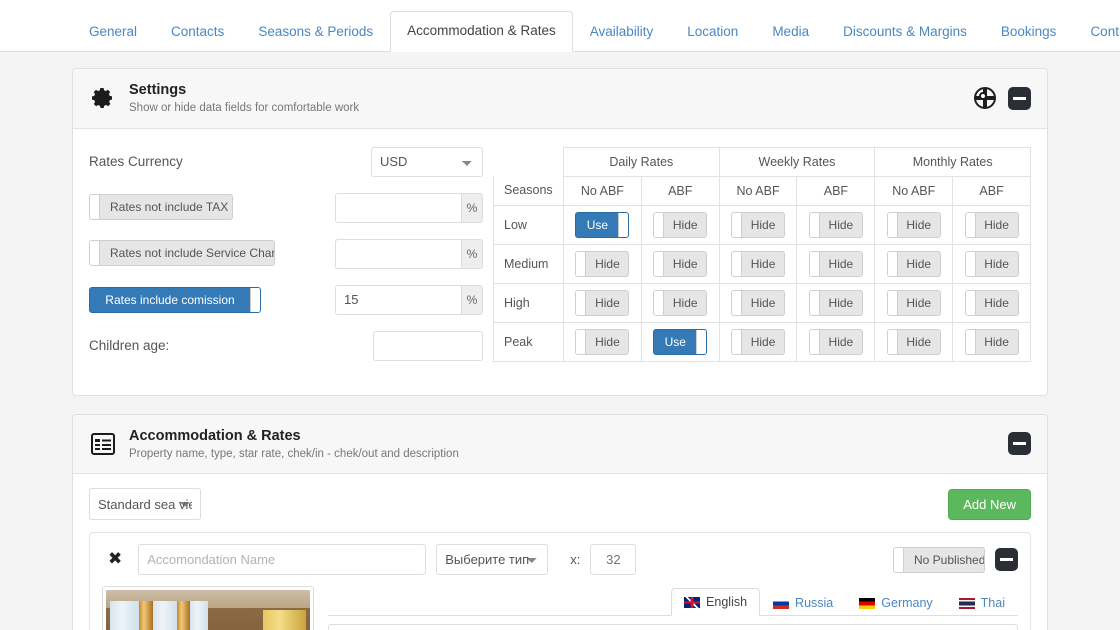  What do you see at coordinates (982, 602) in the screenshot?
I see `lang-tab-thai: Thai` at bounding box center [982, 602].